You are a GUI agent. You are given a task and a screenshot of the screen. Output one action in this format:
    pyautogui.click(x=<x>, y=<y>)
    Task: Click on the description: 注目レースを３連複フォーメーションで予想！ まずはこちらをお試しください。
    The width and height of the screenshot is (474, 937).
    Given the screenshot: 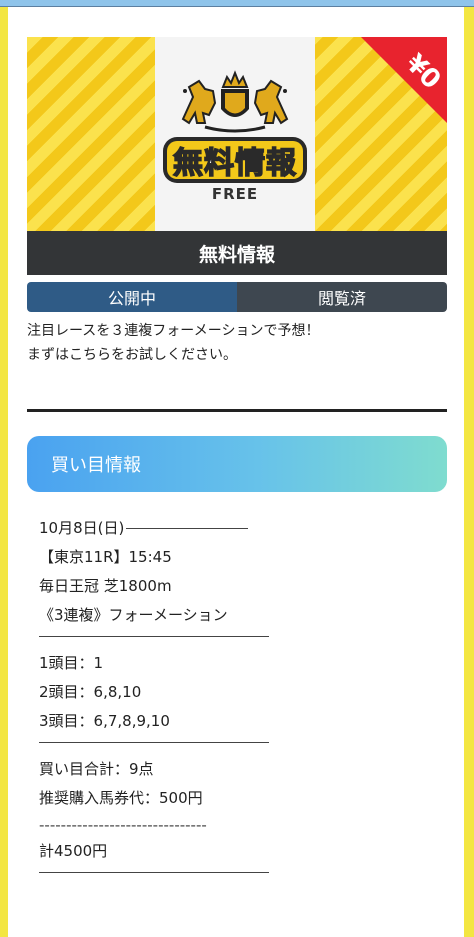 What is the action you would take?
    pyautogui.click(x=237, y=343)
    